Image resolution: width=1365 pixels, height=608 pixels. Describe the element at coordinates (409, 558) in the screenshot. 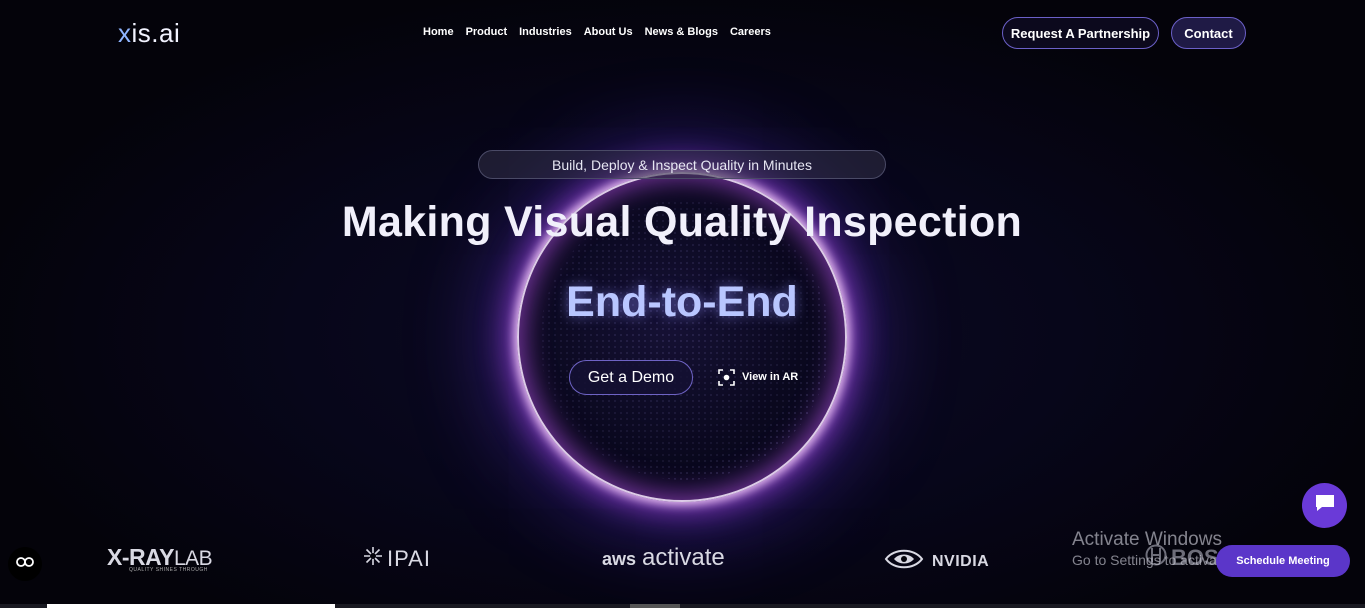

I see `ipai-text: IPAI` at that location.